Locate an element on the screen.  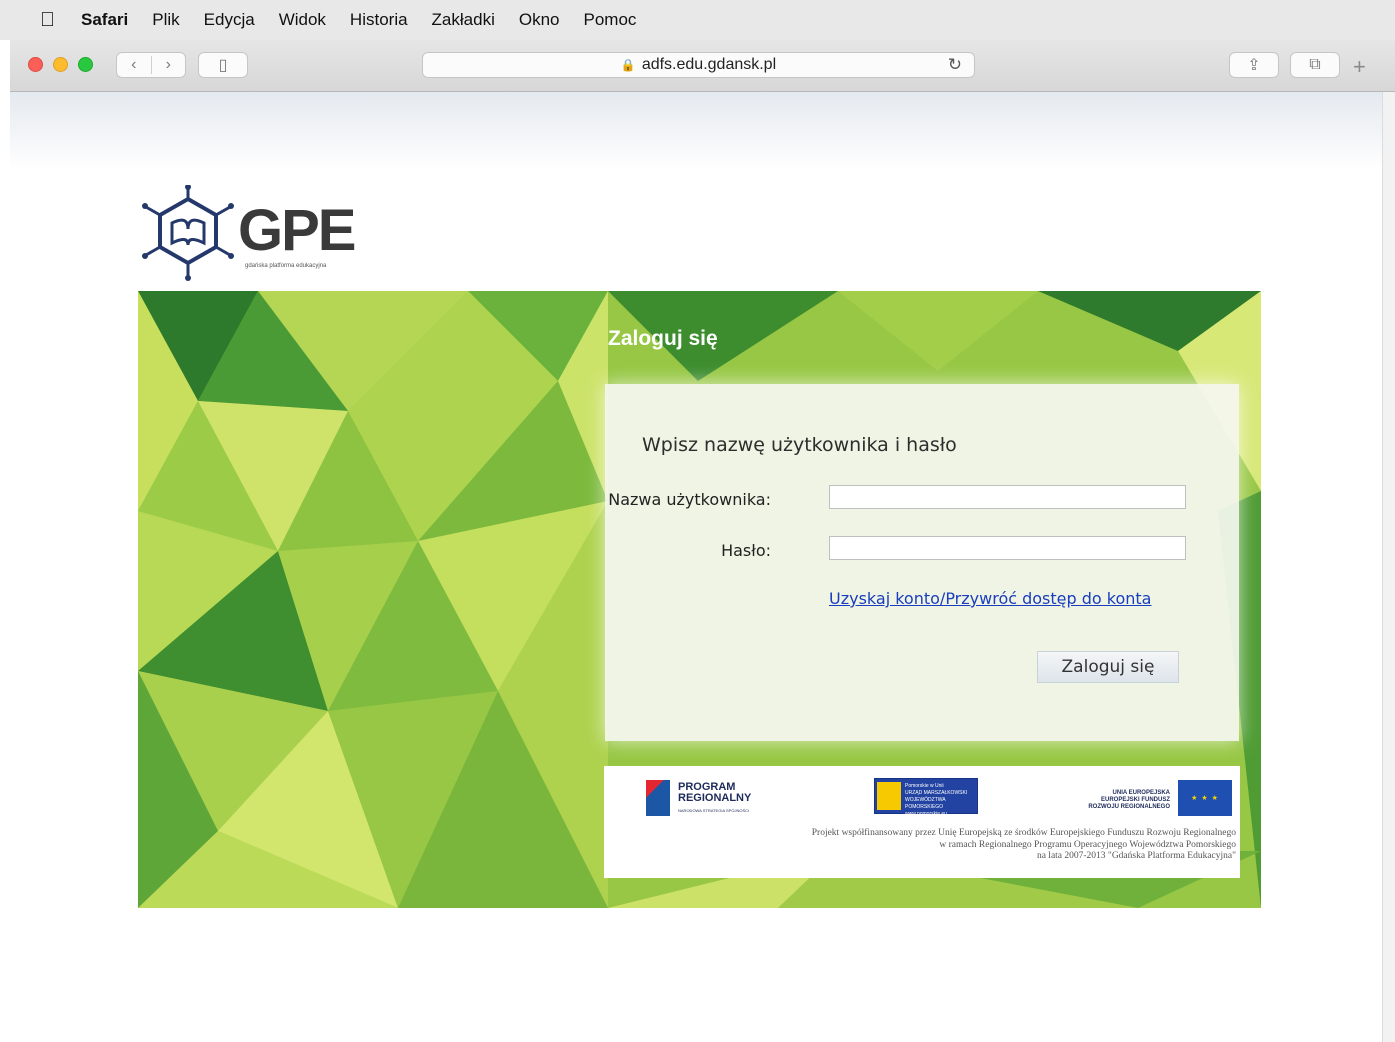
program-title-2: REGIONALNY is located at coordinates (715, 798).